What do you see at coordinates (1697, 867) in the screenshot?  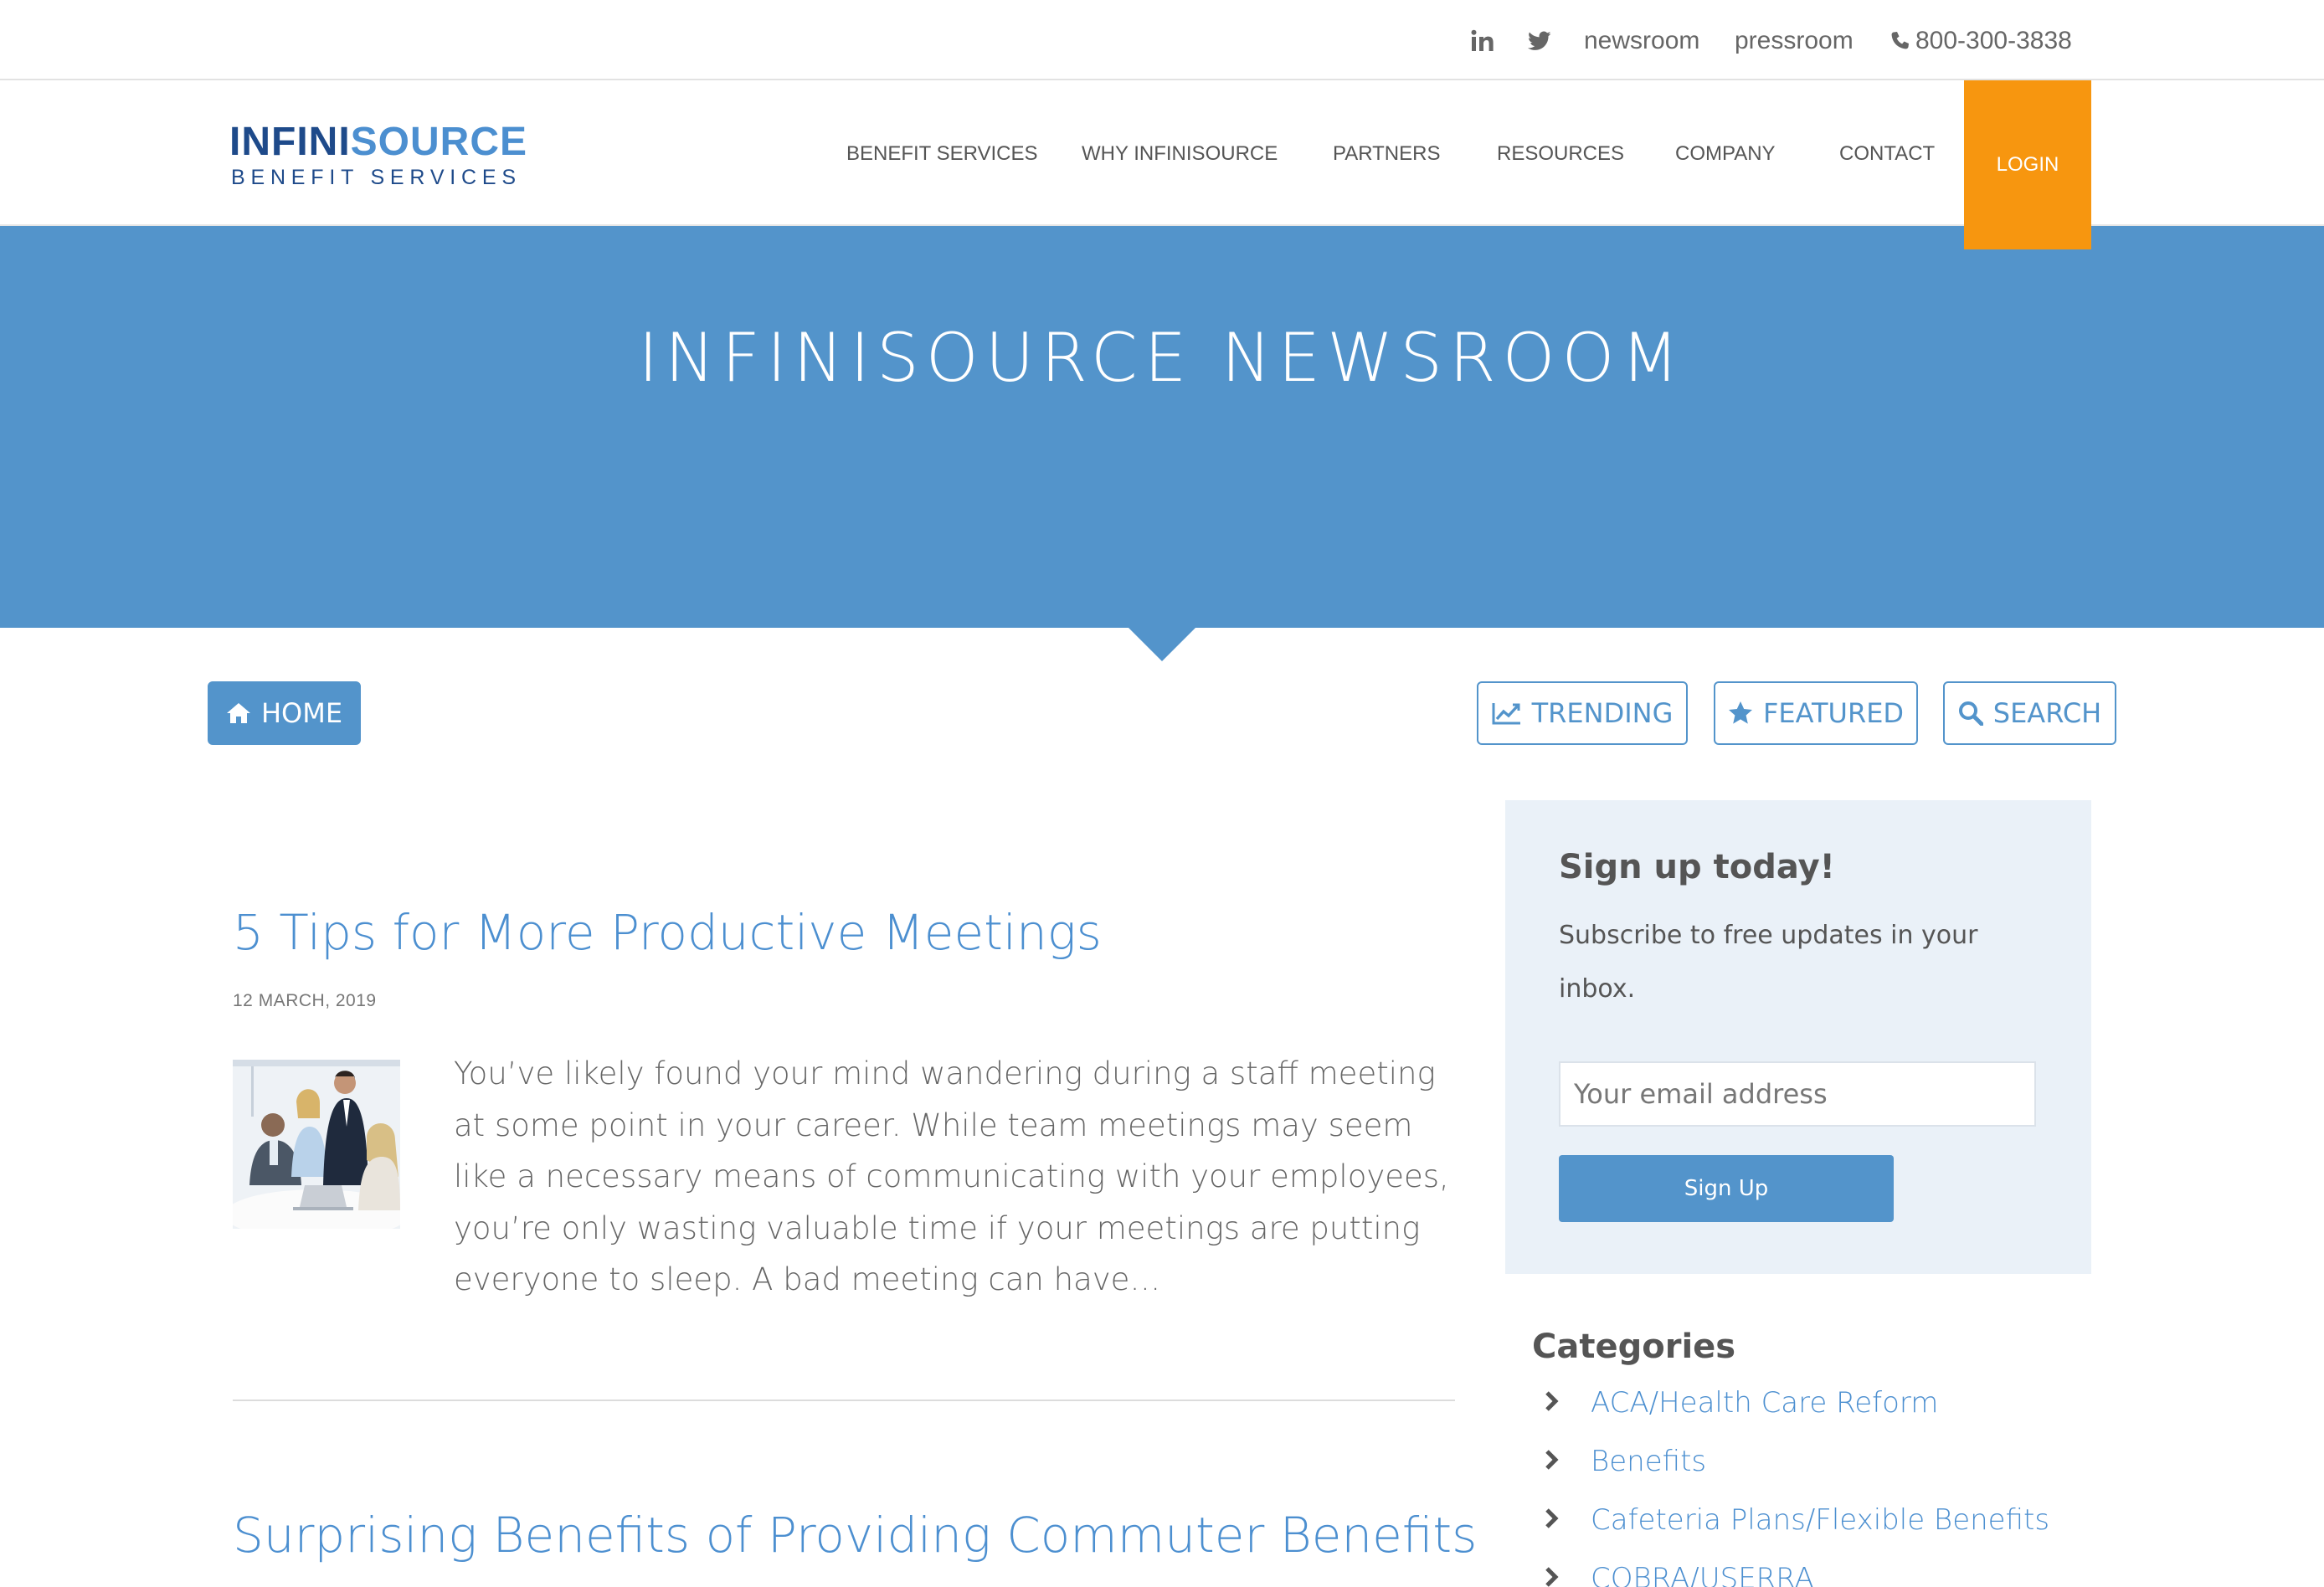 I see `signup-title: Sign up today!` at bounding box center [1697, 867].